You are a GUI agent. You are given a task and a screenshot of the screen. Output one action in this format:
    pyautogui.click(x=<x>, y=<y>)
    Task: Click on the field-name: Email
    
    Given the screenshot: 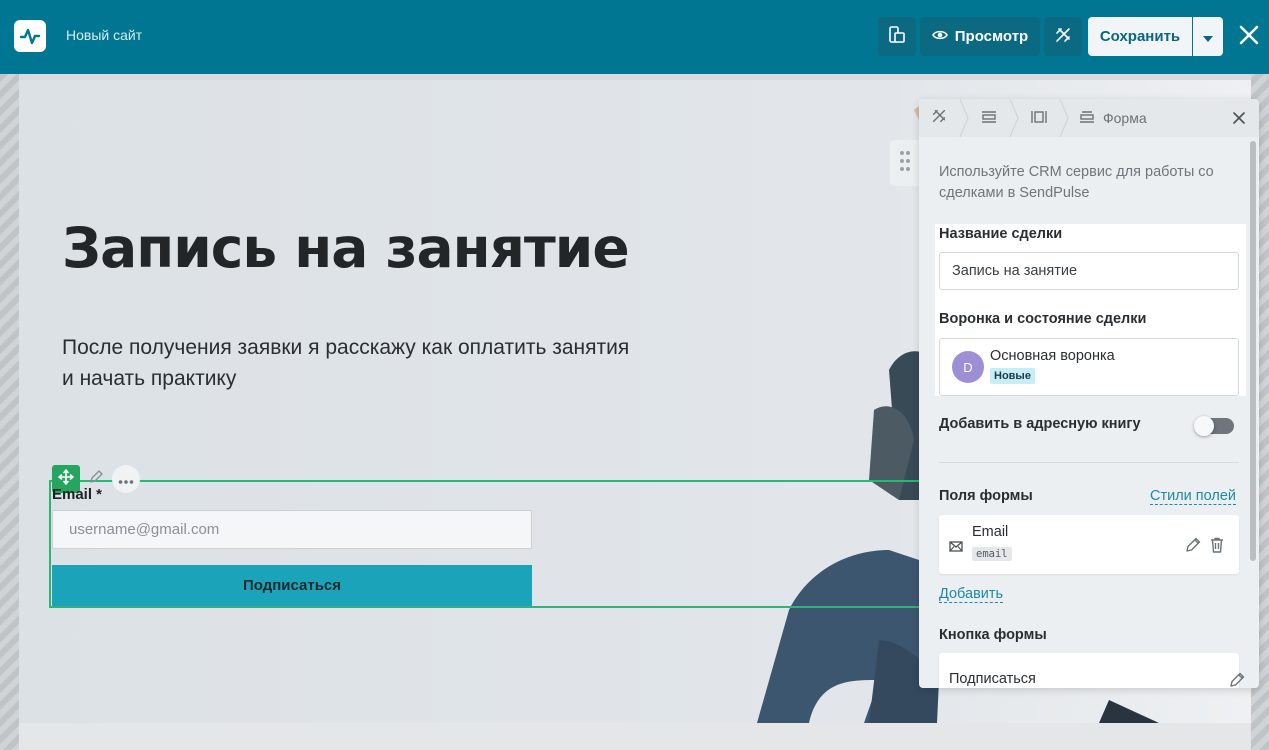 What is the action you would take?
    pyautogui.click(x=990, y=532)
    